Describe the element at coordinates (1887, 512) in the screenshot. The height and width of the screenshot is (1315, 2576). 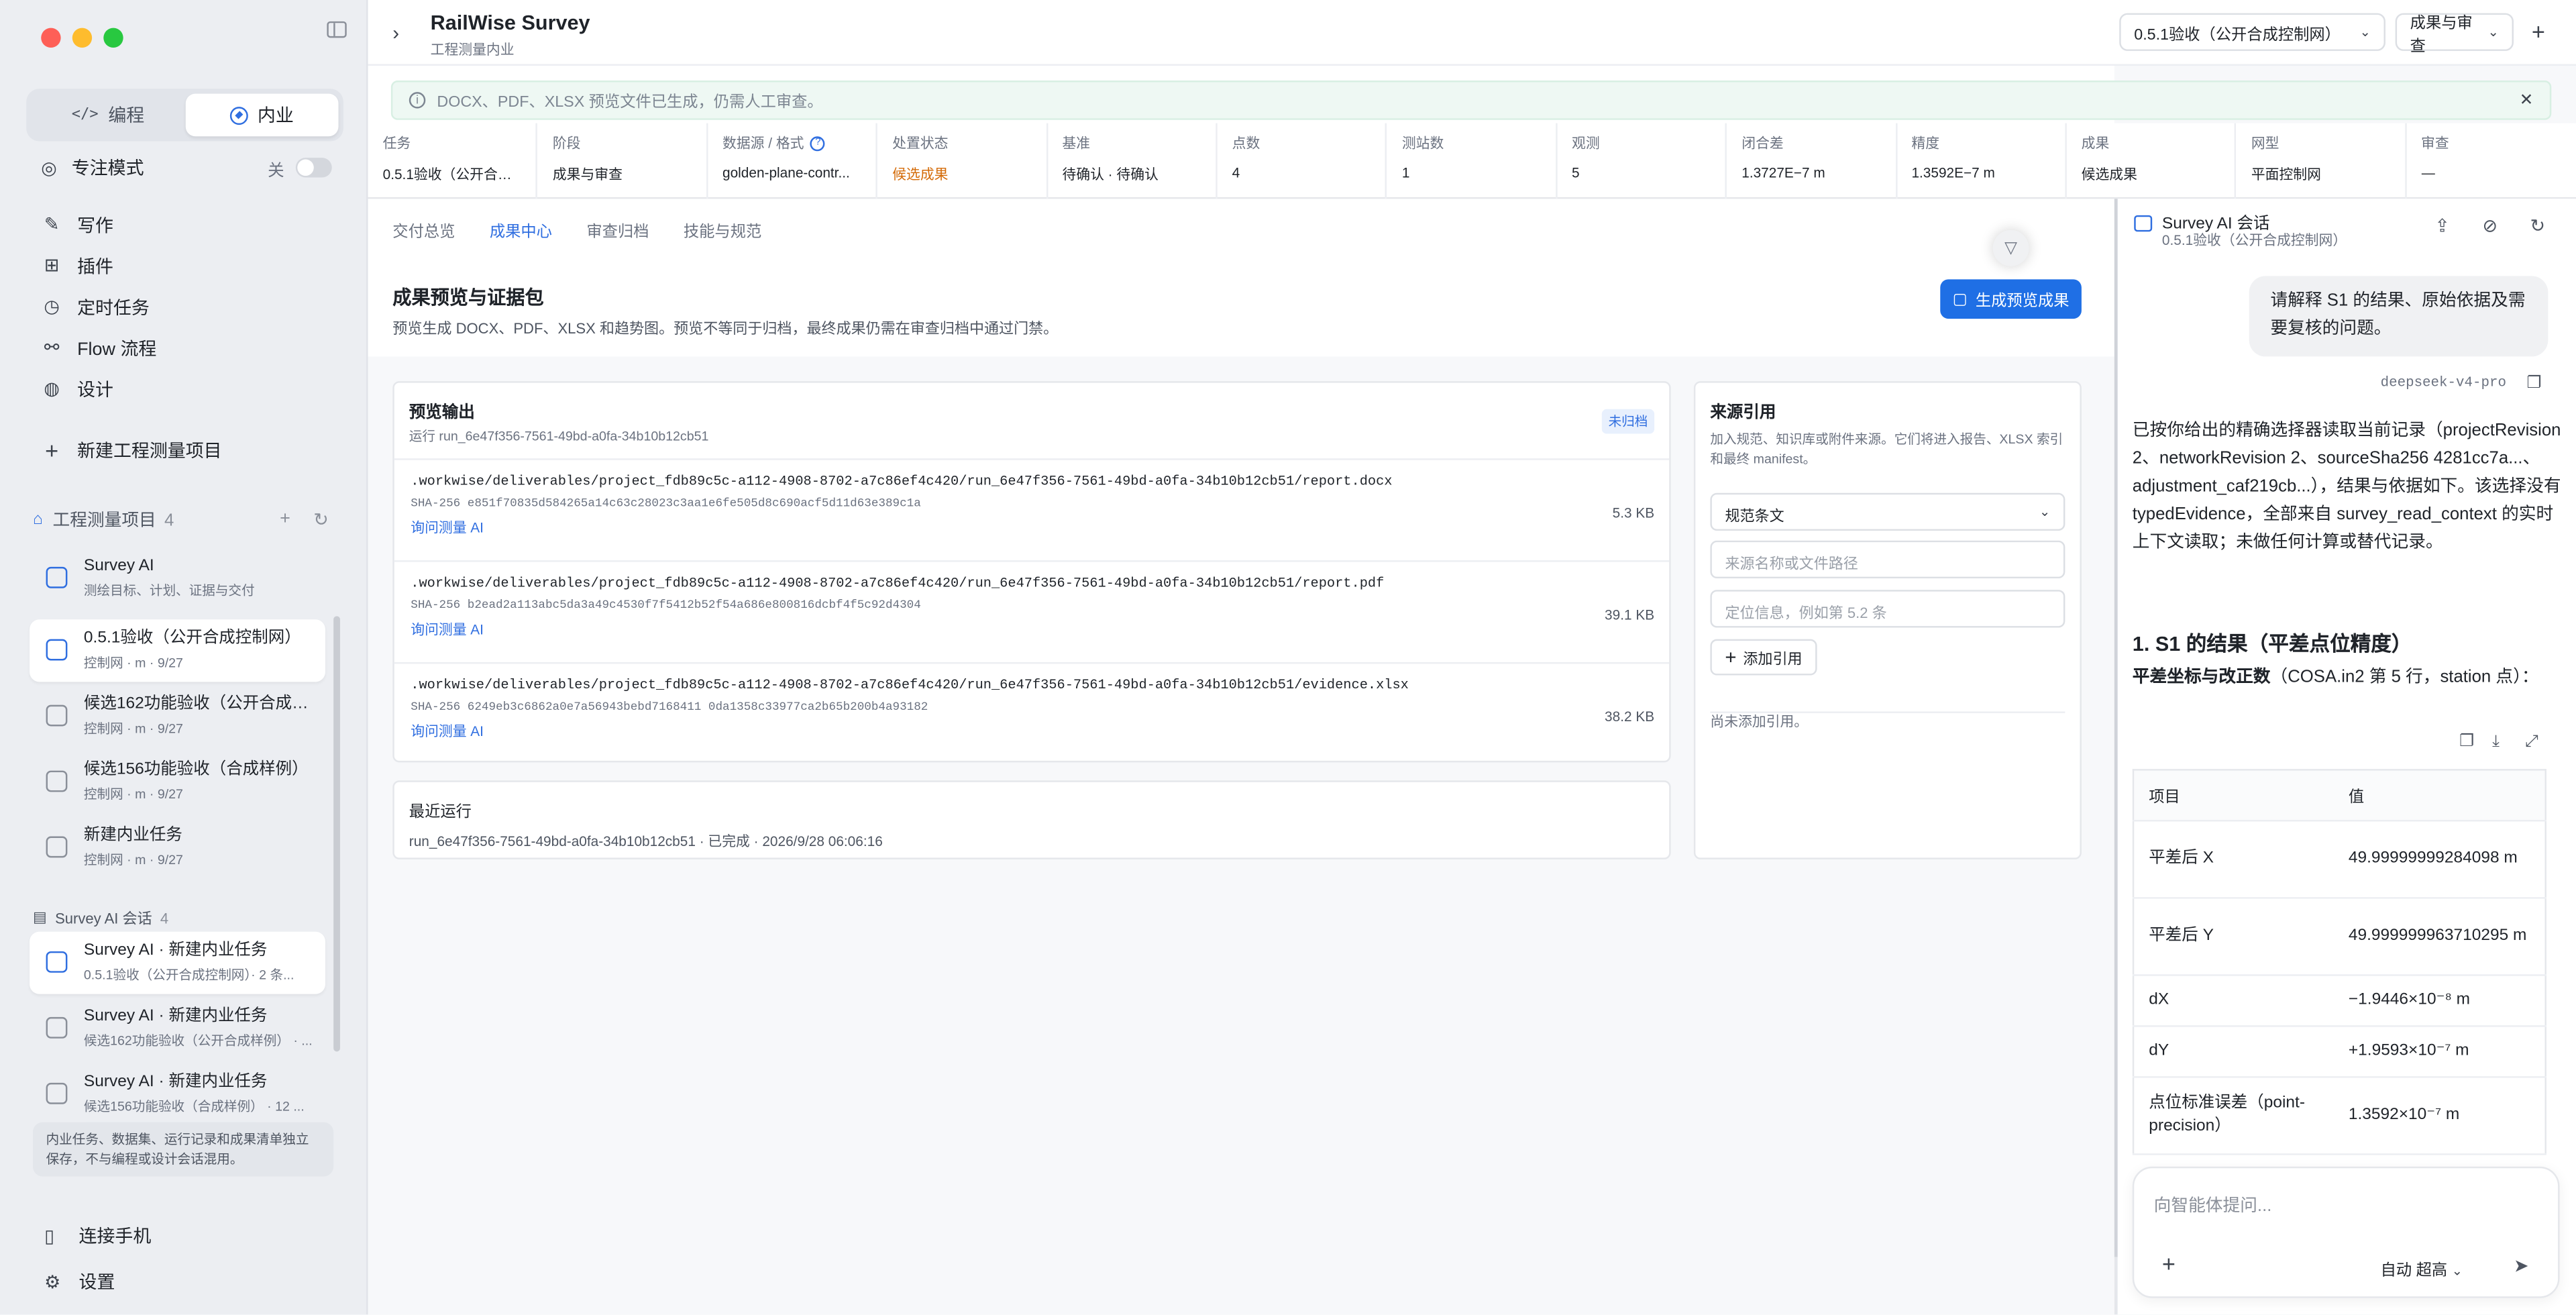
I see `source-type-select: 规范条文 ⌄` at that location.